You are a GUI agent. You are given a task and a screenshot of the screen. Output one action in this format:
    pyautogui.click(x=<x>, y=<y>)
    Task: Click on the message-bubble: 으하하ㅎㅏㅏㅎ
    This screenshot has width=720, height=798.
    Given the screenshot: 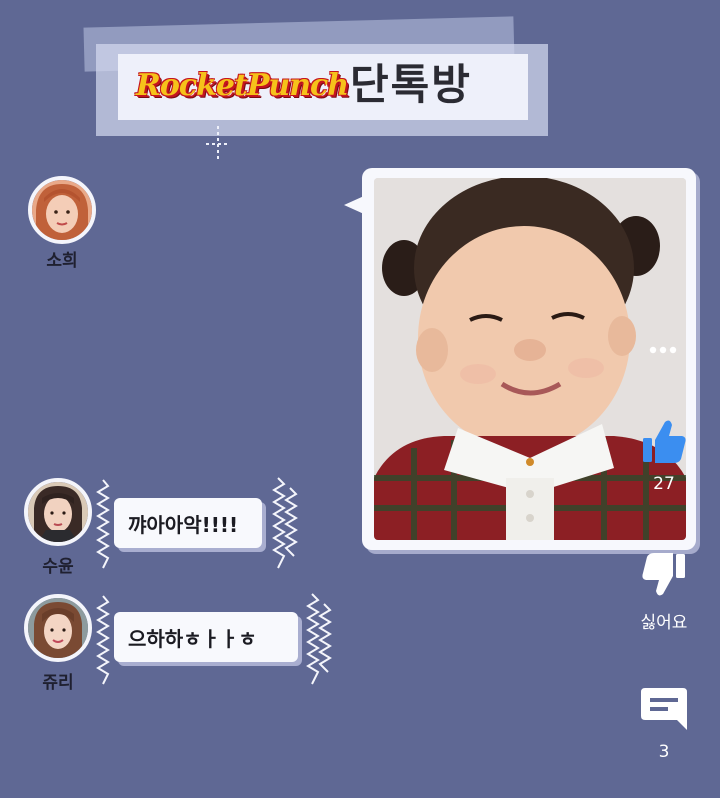 What is the action you would take?
    pyautogui.click(x=206, y=637)
    